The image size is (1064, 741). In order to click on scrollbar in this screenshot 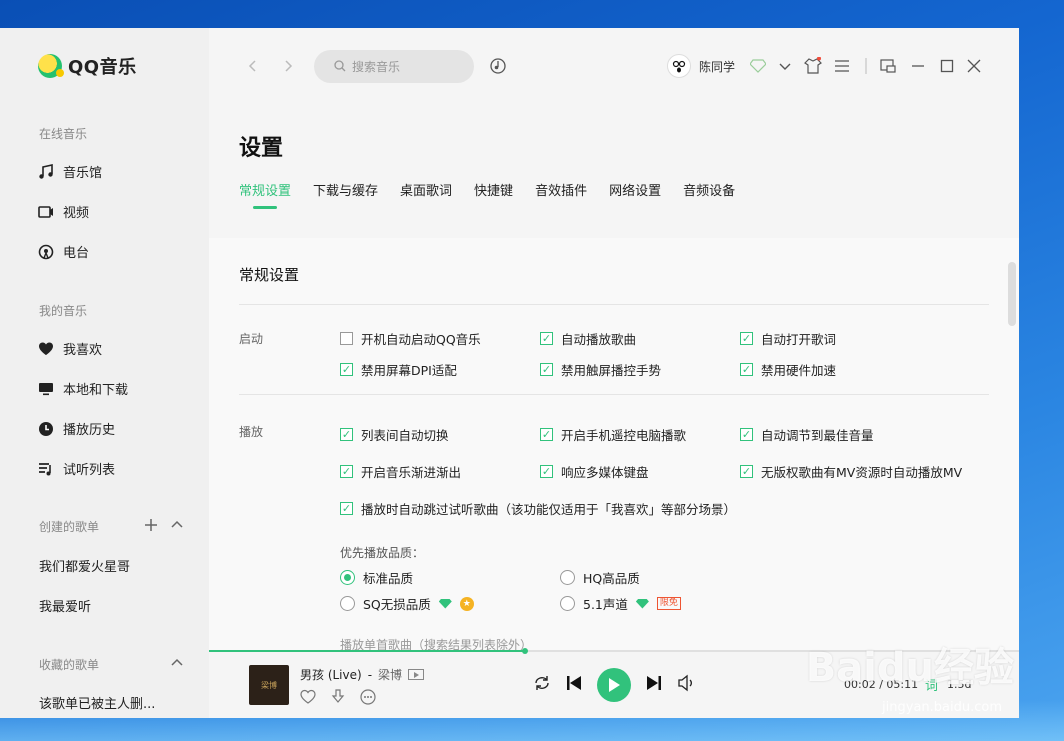, I will do `click(1012, 294)`.